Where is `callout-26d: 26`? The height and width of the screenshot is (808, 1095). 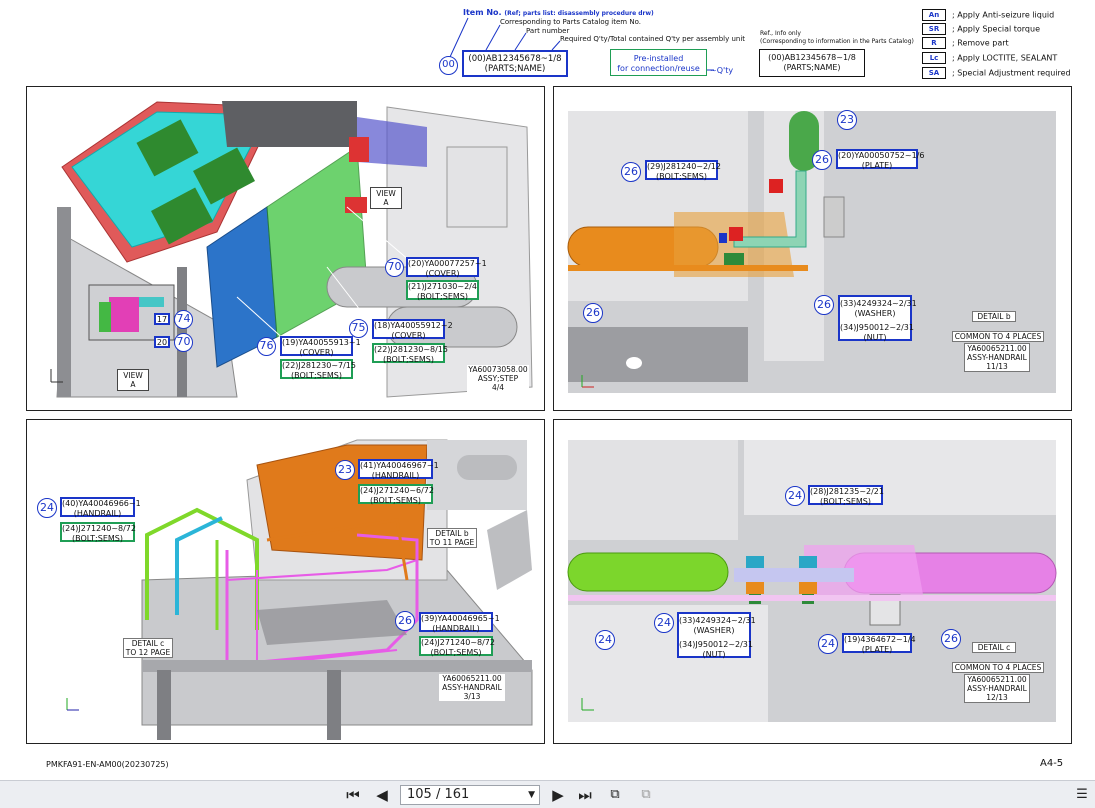 callout-26d: 26 is located at coordinates (824, 305).